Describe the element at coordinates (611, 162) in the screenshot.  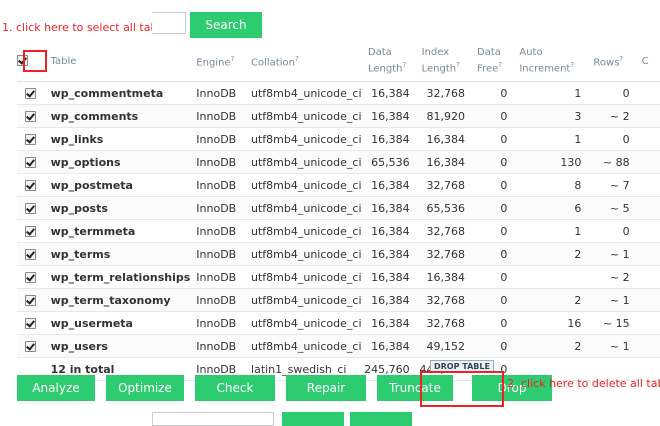
I see `rows-cell: ~ 88` at that location.